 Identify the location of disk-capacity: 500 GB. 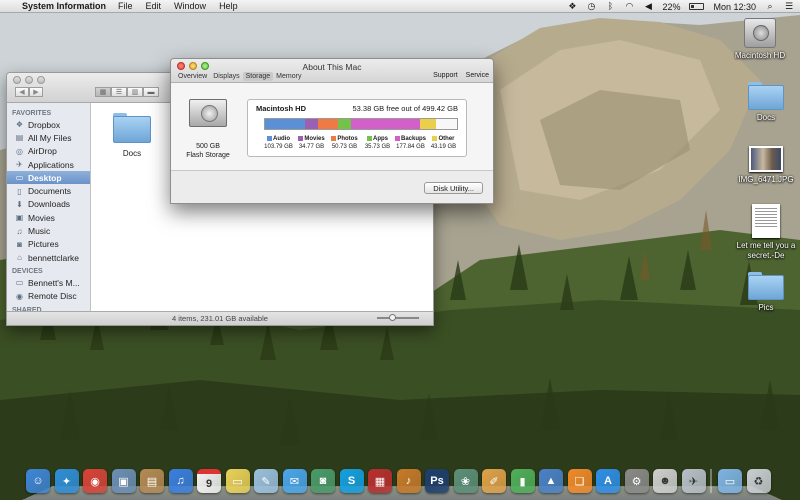
(208, 146).